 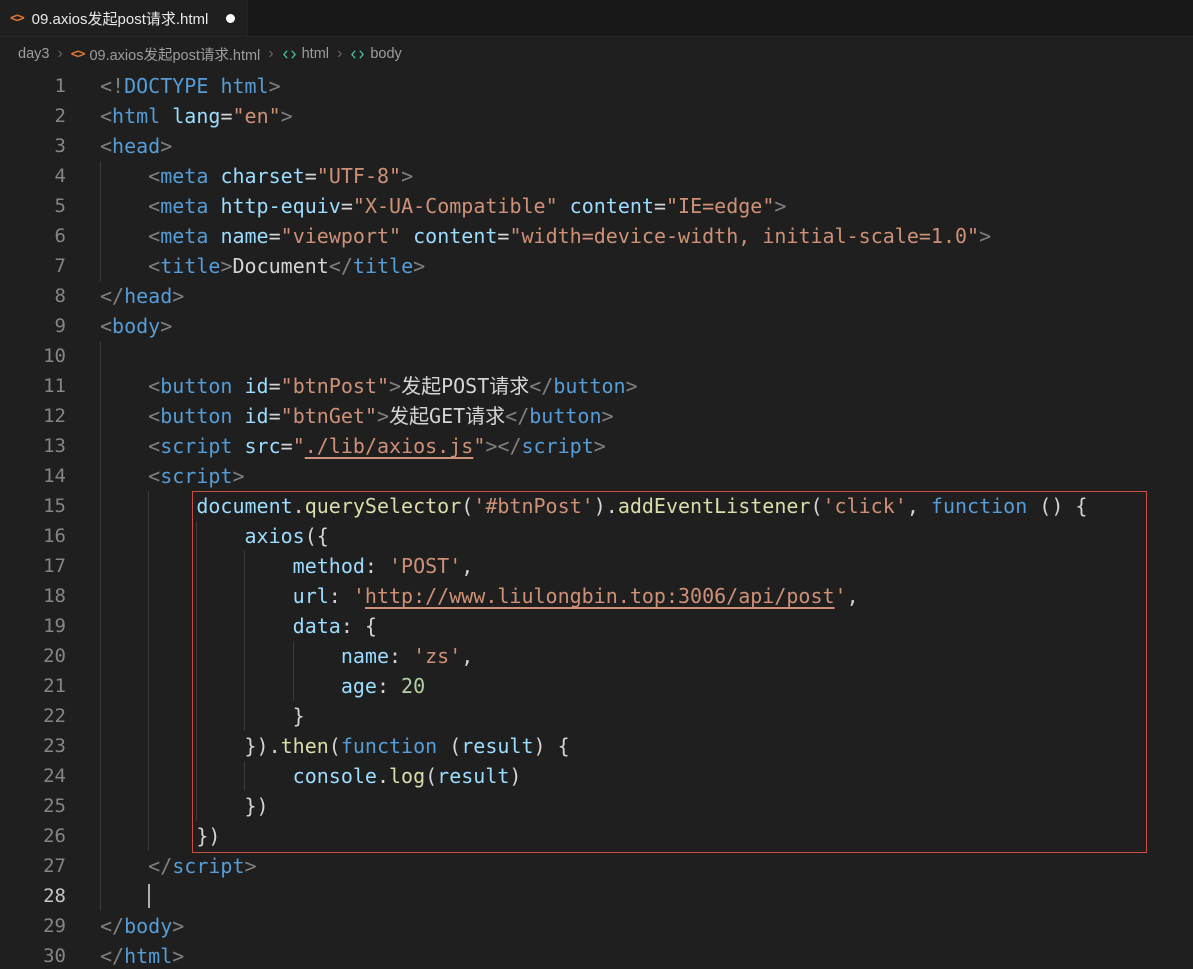 I want to click on line-number: 14, so click(x=54, y=476).